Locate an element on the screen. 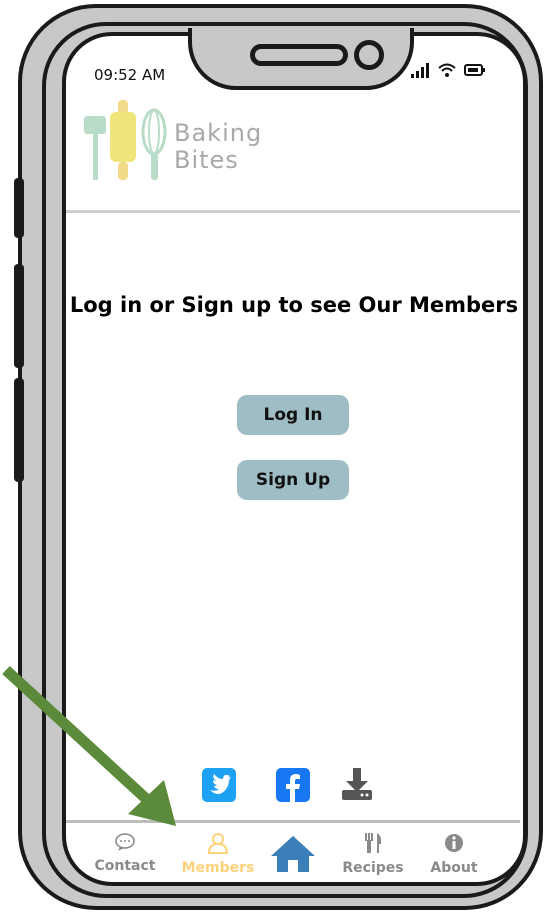  signal-icon is located at coordinates (420, 70).